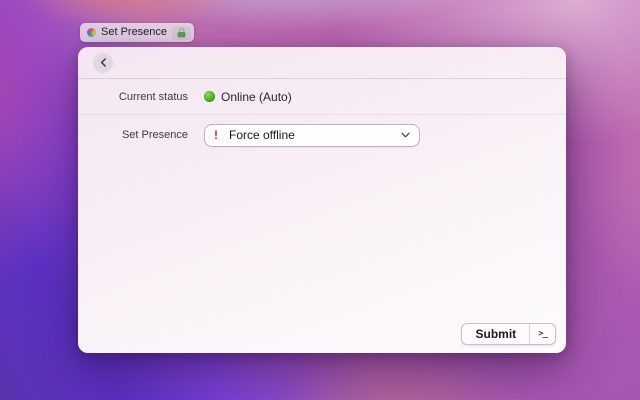  What do you see at coordinates (182, 32) in the screenshot?
I see `lock-icon` at bounding box center [182, 32].